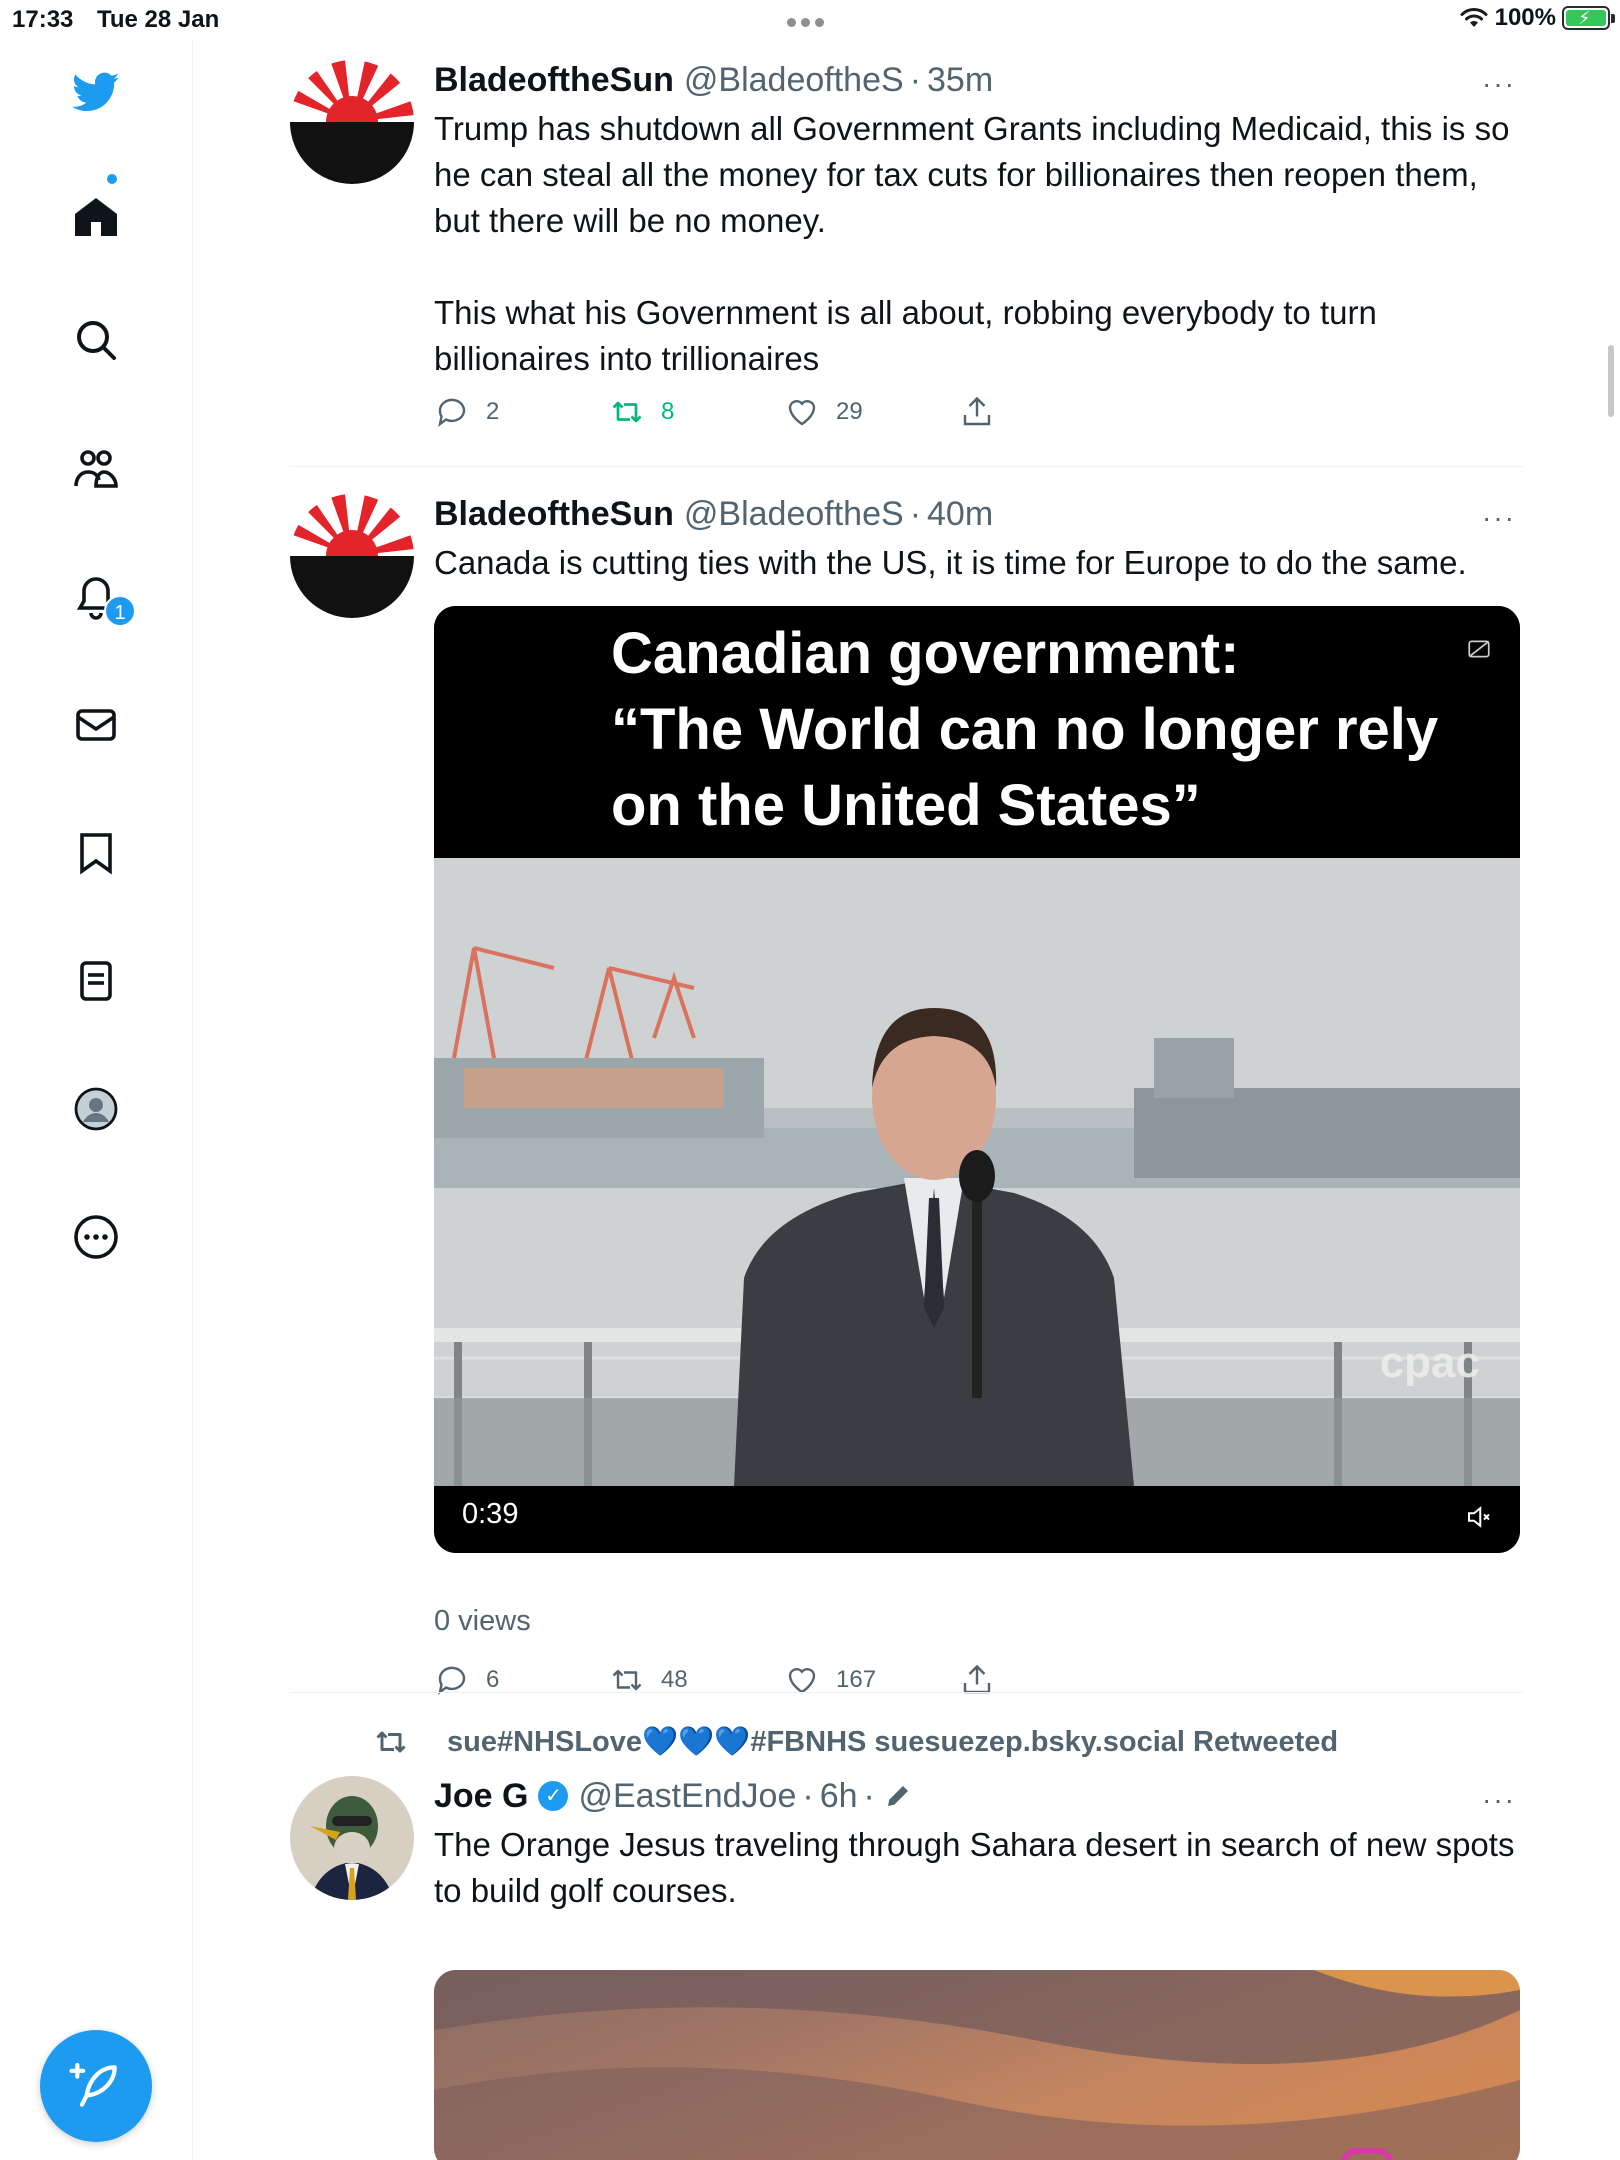 The height and width of the screenshot is (2160, 1620). I want to click on tweet-time: 35m, so click(960, 80).